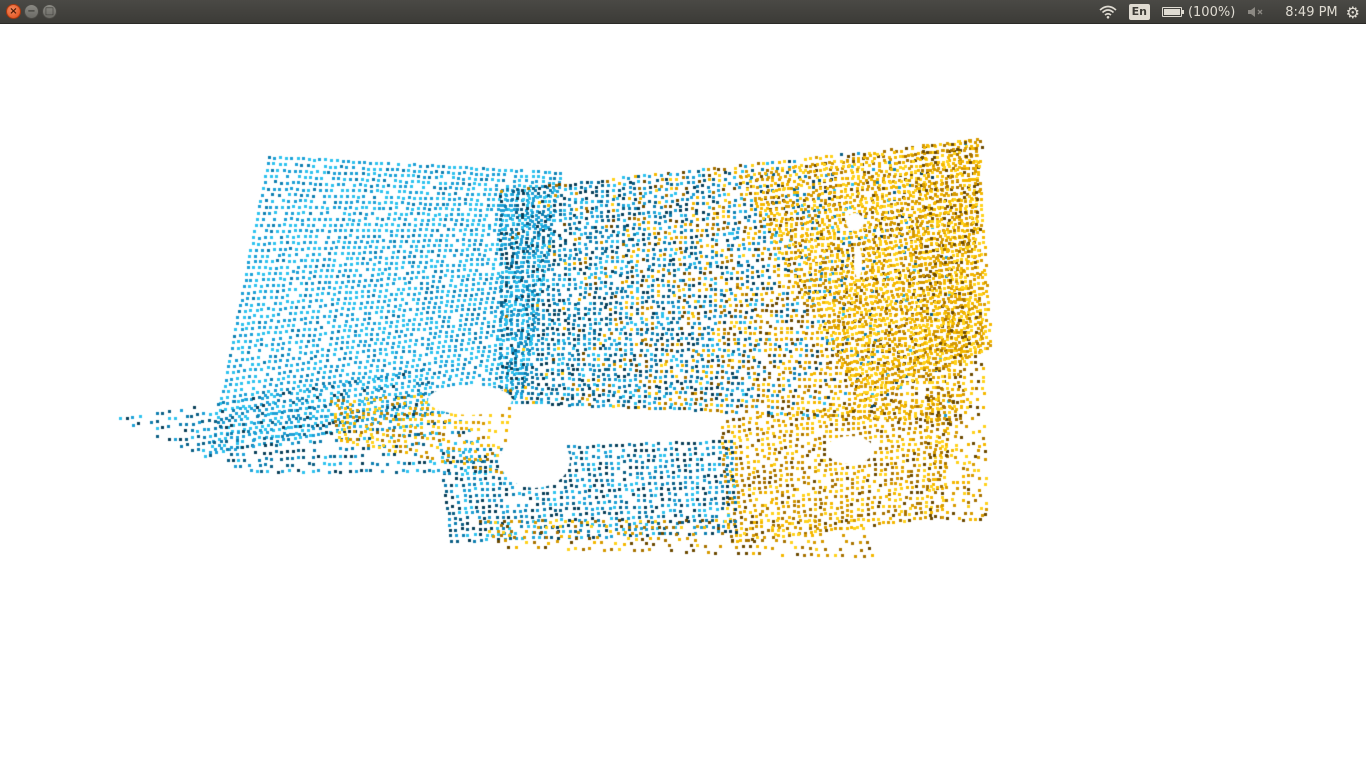  I want to click on gear-icon: ⚙, so click(1356, 12).